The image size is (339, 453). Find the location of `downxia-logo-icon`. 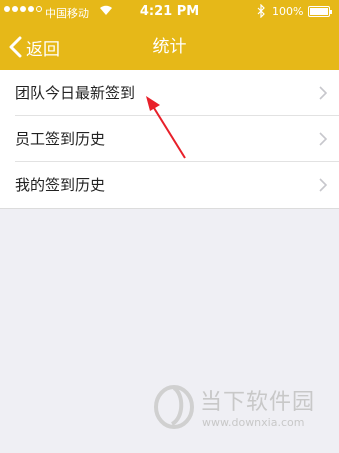

downxia-logo-icon is located at coordinates (174, 407).